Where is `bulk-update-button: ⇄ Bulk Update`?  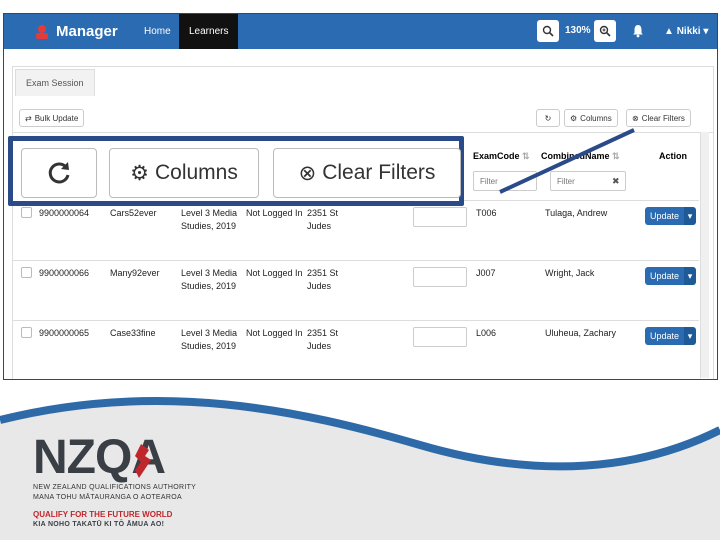
bulk-update-button: ⇄ Bulk Update is located at coordinates (52, 118).